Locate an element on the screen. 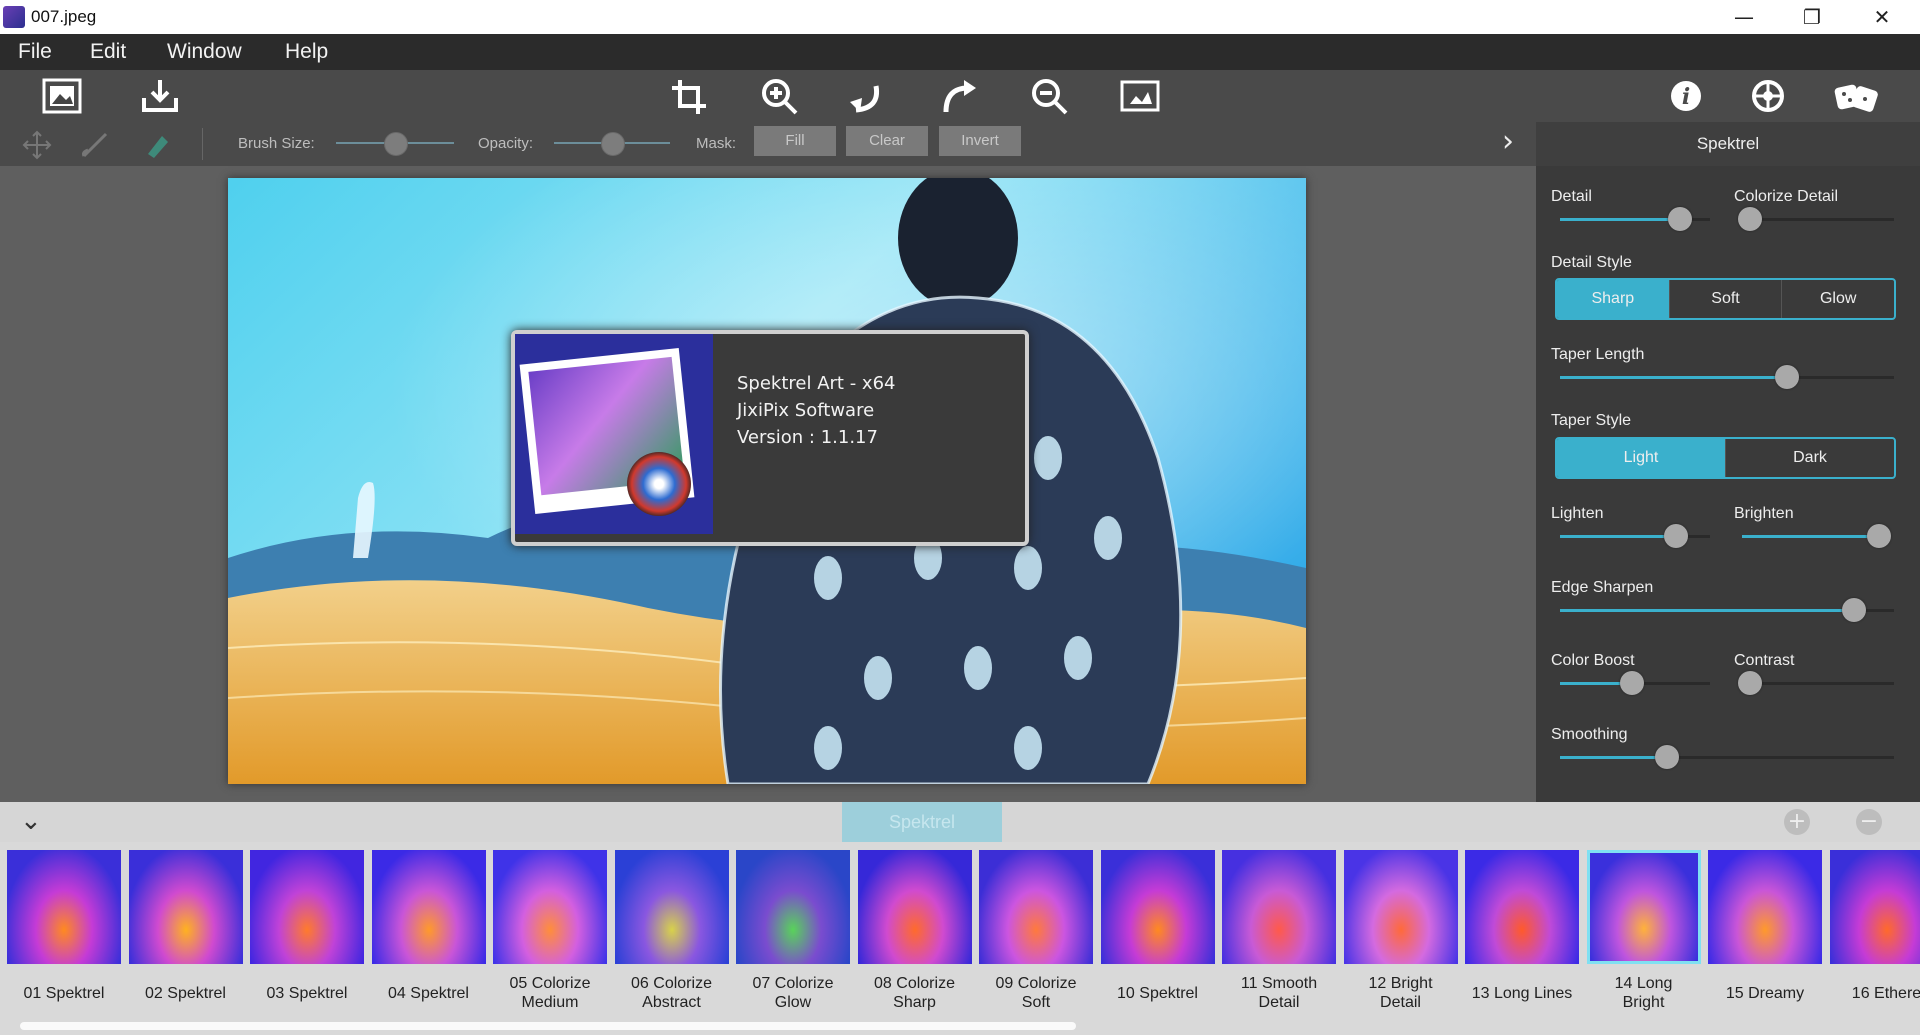  svg-text: i is located at coordinates (1686, 97).